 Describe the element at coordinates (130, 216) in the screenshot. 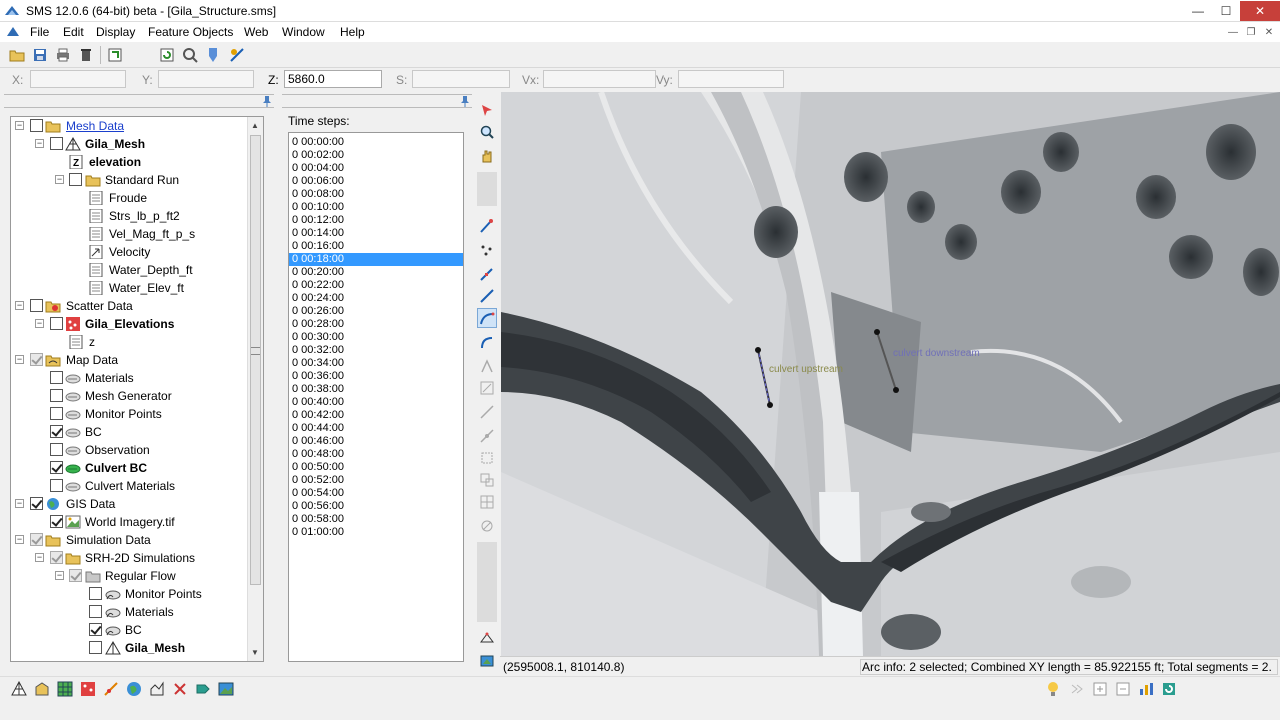

I see `tree-item-strs: Strs_lb_p_ft2` at that location.